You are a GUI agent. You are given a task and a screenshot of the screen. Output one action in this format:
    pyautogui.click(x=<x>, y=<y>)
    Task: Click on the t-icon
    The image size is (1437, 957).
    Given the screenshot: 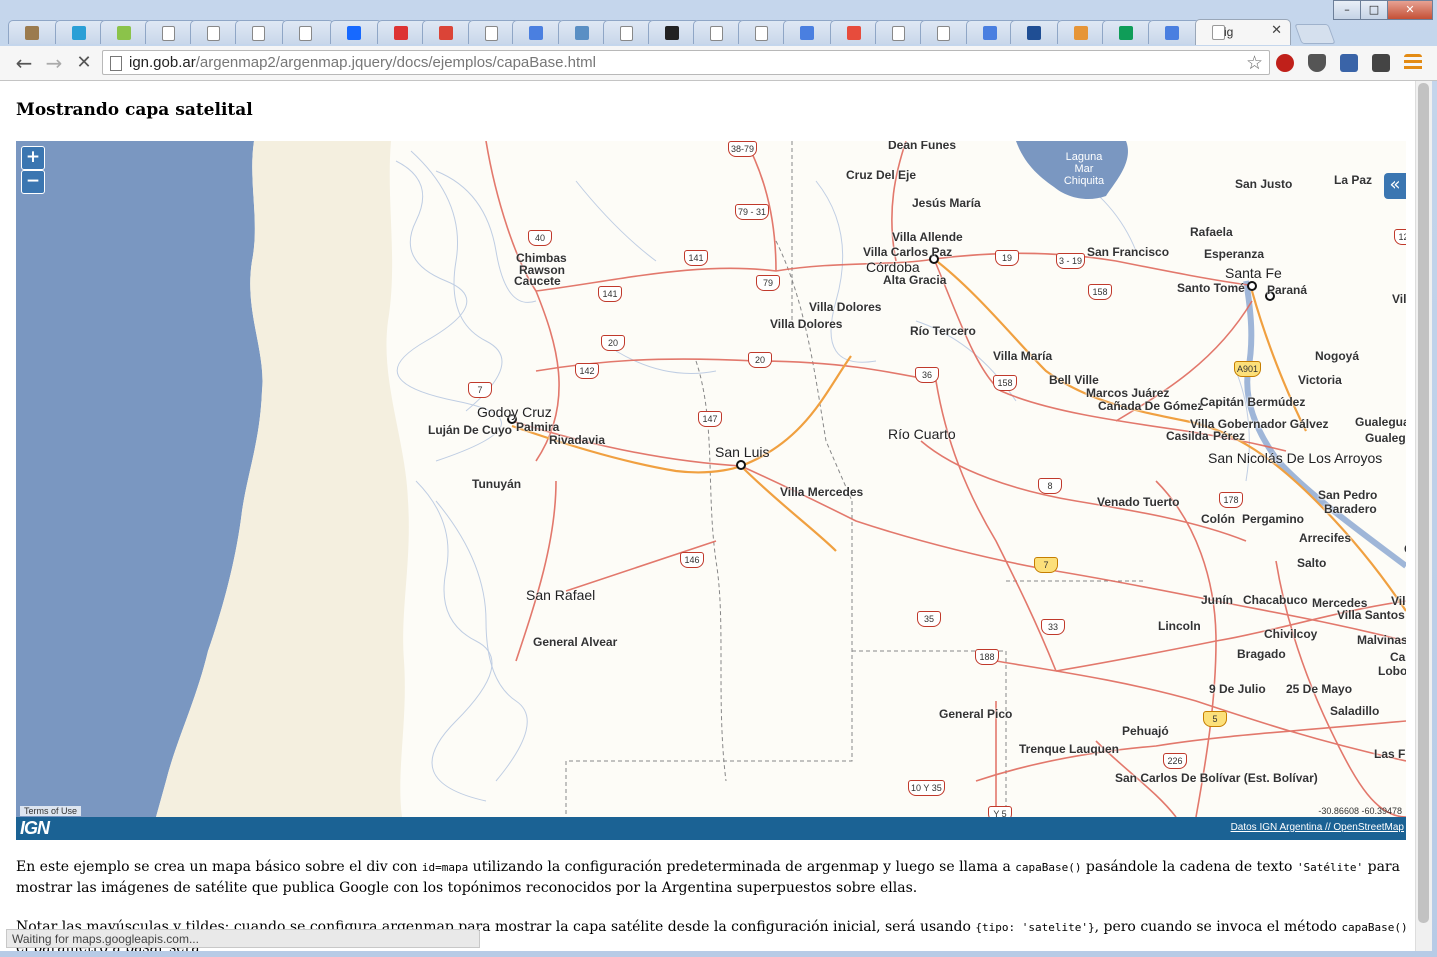 What is the action you would take?
    pyautogui.click(x=854, y=33)
    